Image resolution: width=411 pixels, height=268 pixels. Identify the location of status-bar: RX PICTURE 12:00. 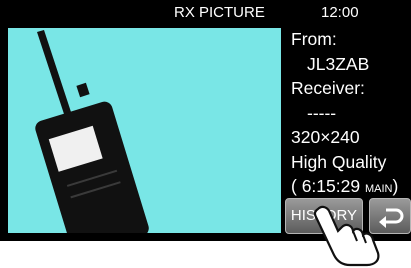
(205, 12).